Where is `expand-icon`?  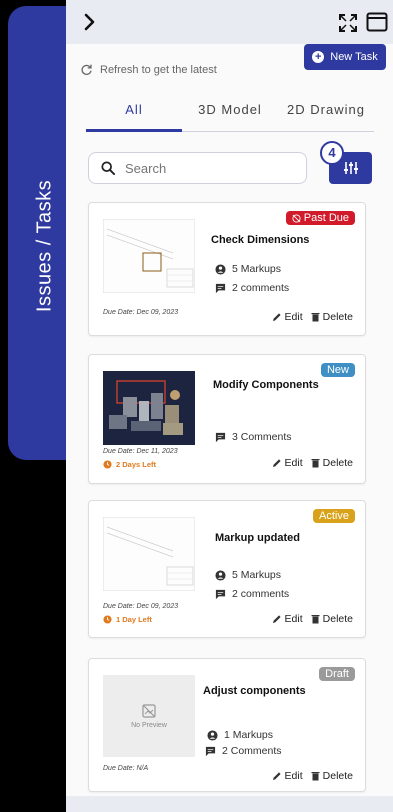
expand-icon is located at coordinates (348, 23).